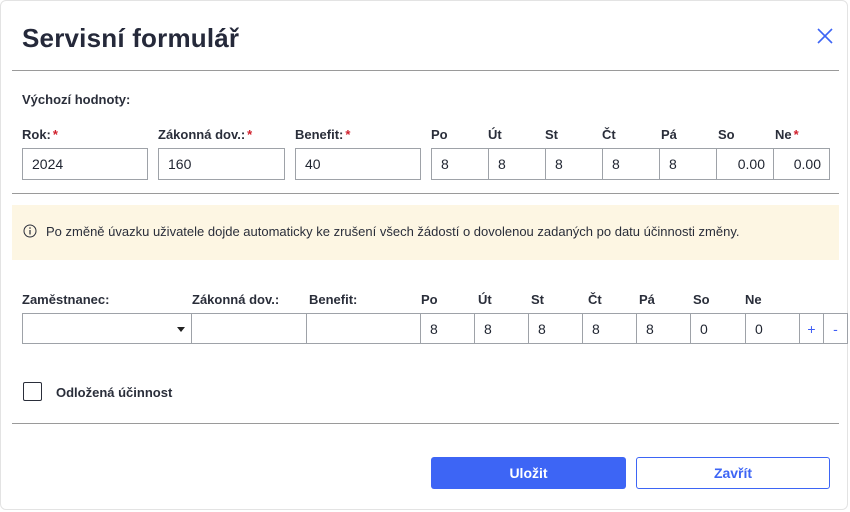 Image resolution: width=850 pixels, height=512 pixels. What do you see at coordinates (76, 99) in the screenshot?
I see `defaults-section-label: Výchozí hodnoty:` at bounding box center [76, 99].